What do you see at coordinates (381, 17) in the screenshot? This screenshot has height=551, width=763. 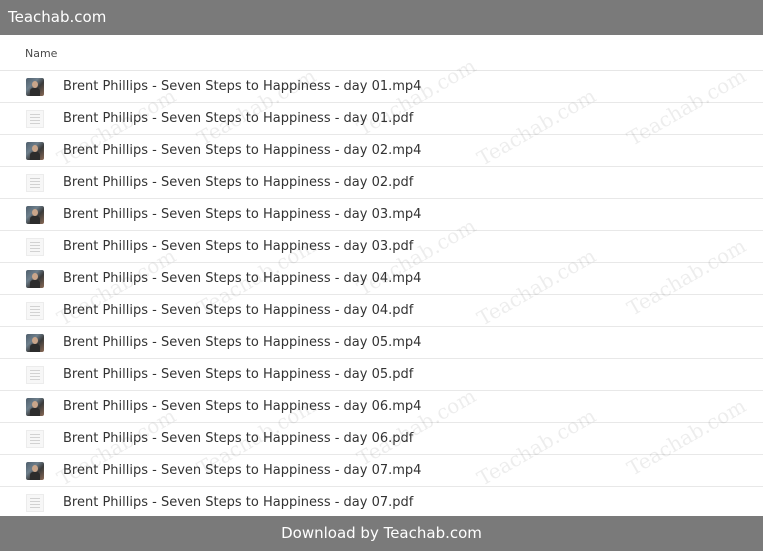 I see `top-title-bar: Teachab.com` at bounding box center [381, 17].